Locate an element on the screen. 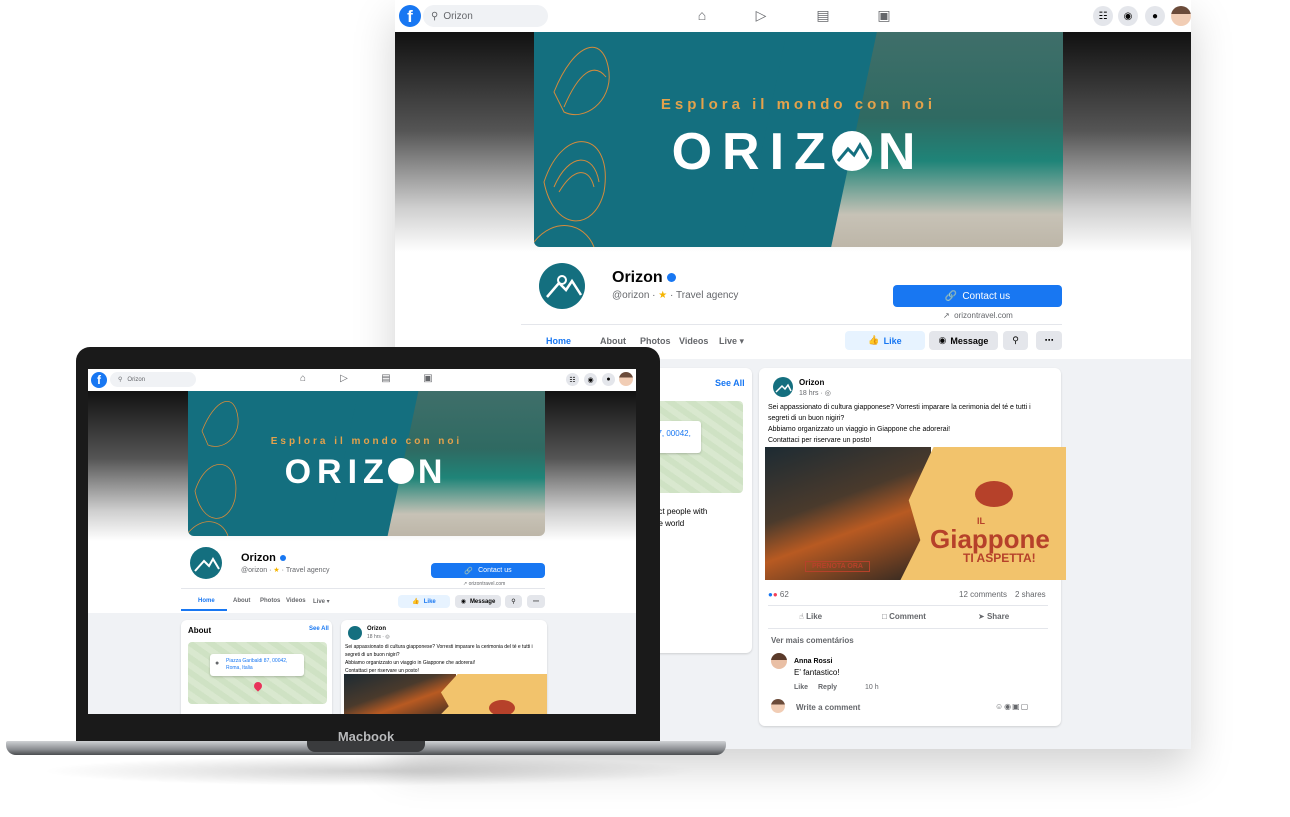  top-navigation-bar: f ⚲ Orizon ⌂ ▷ ▤ ▣ ☷ ◉ ● is located at coordinates (793, 16).